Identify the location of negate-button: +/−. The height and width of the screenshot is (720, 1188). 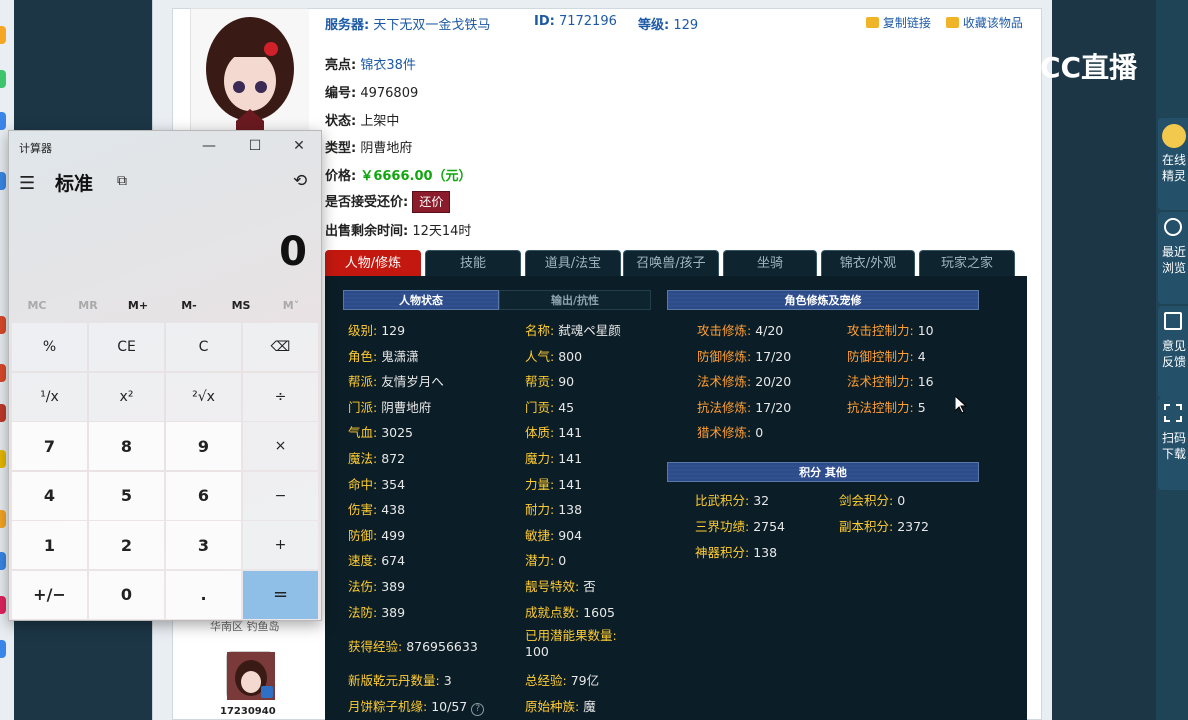
(49, 594).